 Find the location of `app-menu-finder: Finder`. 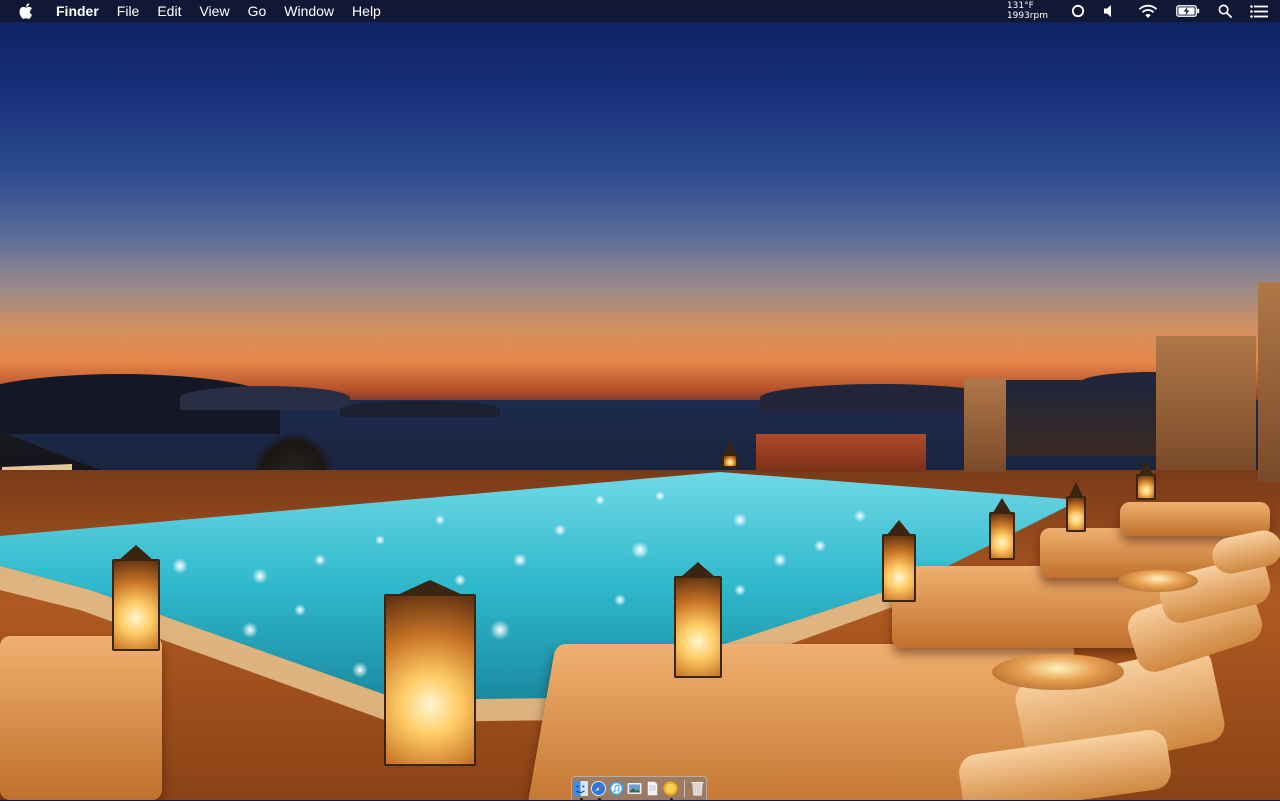

app-menu-finder: Finder is located at coordinates (77, 11).